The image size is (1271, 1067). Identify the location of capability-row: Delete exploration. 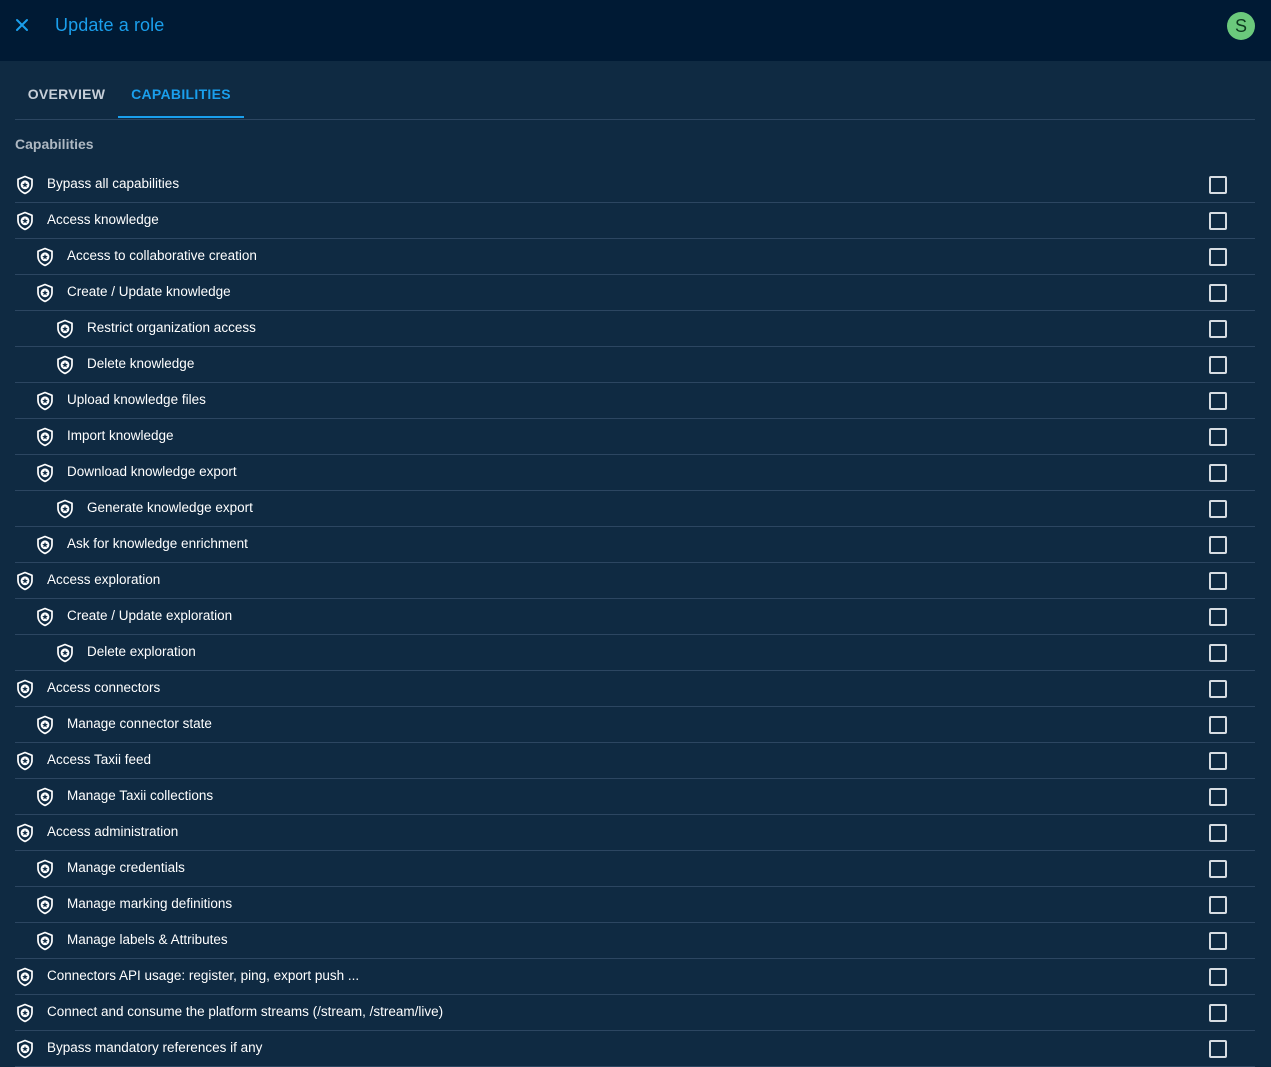
(635, 653).